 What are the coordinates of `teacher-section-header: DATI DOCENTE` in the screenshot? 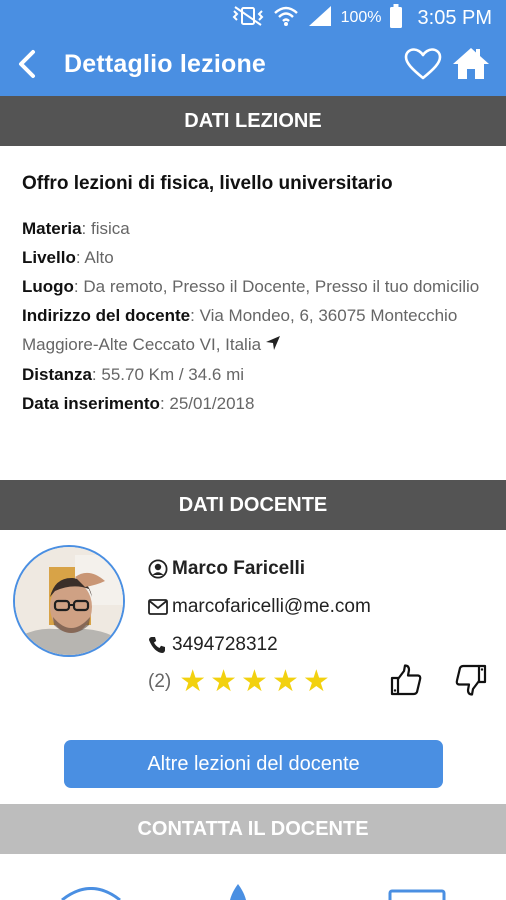 It's located at (253, 505).